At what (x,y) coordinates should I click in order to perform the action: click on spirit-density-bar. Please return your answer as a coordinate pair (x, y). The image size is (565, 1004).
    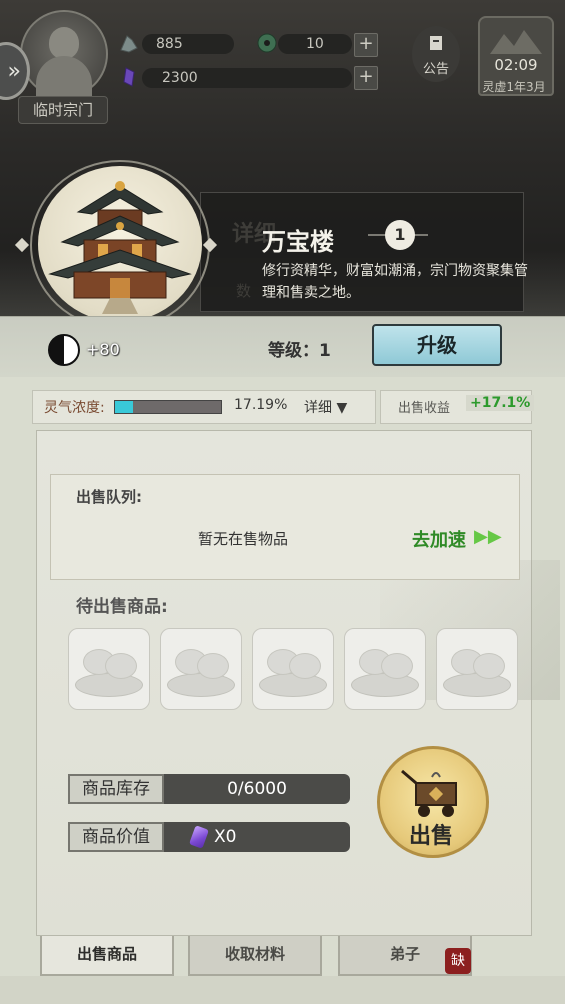
    Looking at the image, I should click on (168, 407).